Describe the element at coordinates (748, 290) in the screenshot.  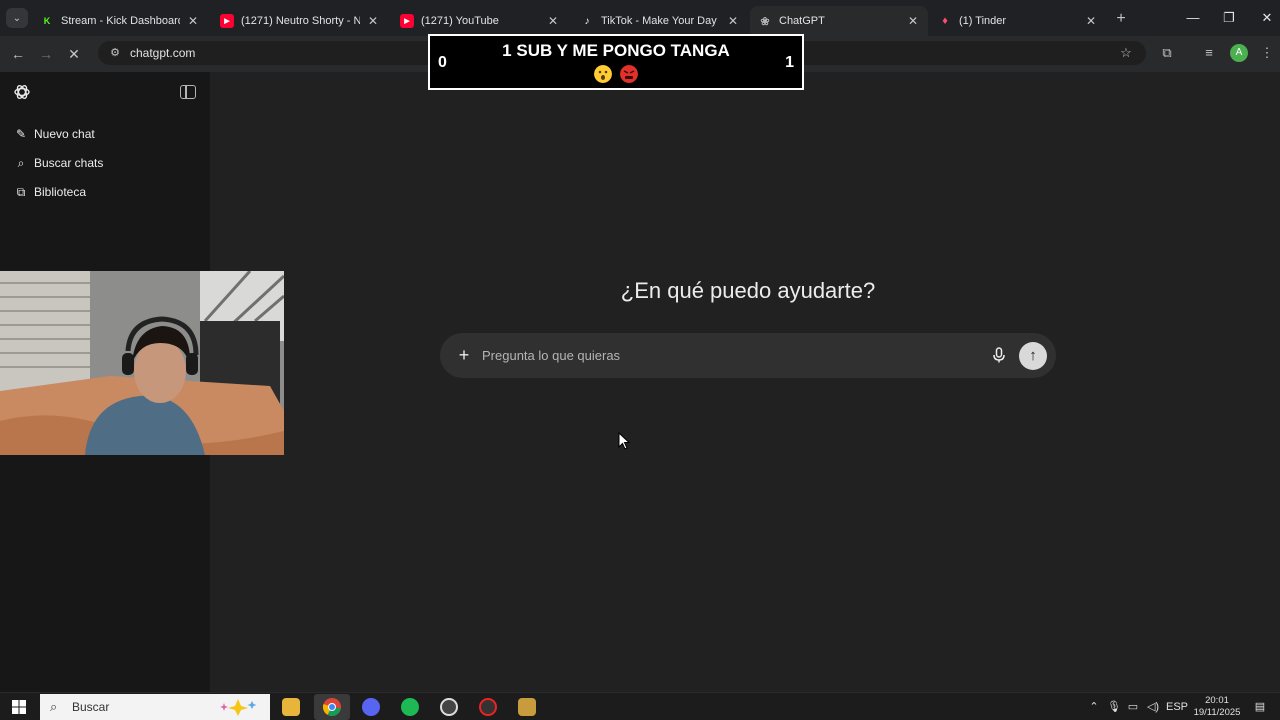
I see `page-title: ¿En qué puedo ayudarte?` at that location.